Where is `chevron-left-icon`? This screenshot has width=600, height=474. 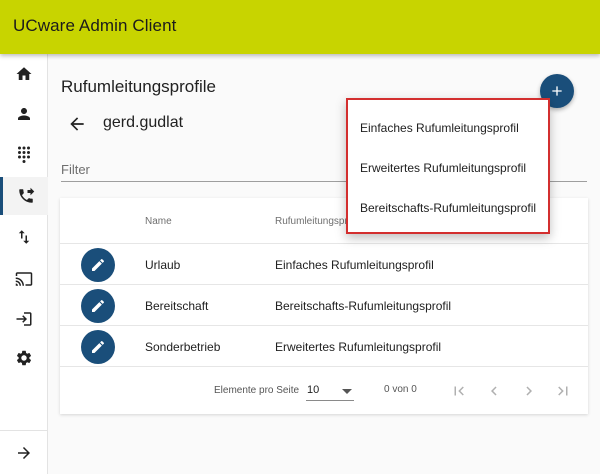 chevron-left-icon is located at coordinates (494, 391).